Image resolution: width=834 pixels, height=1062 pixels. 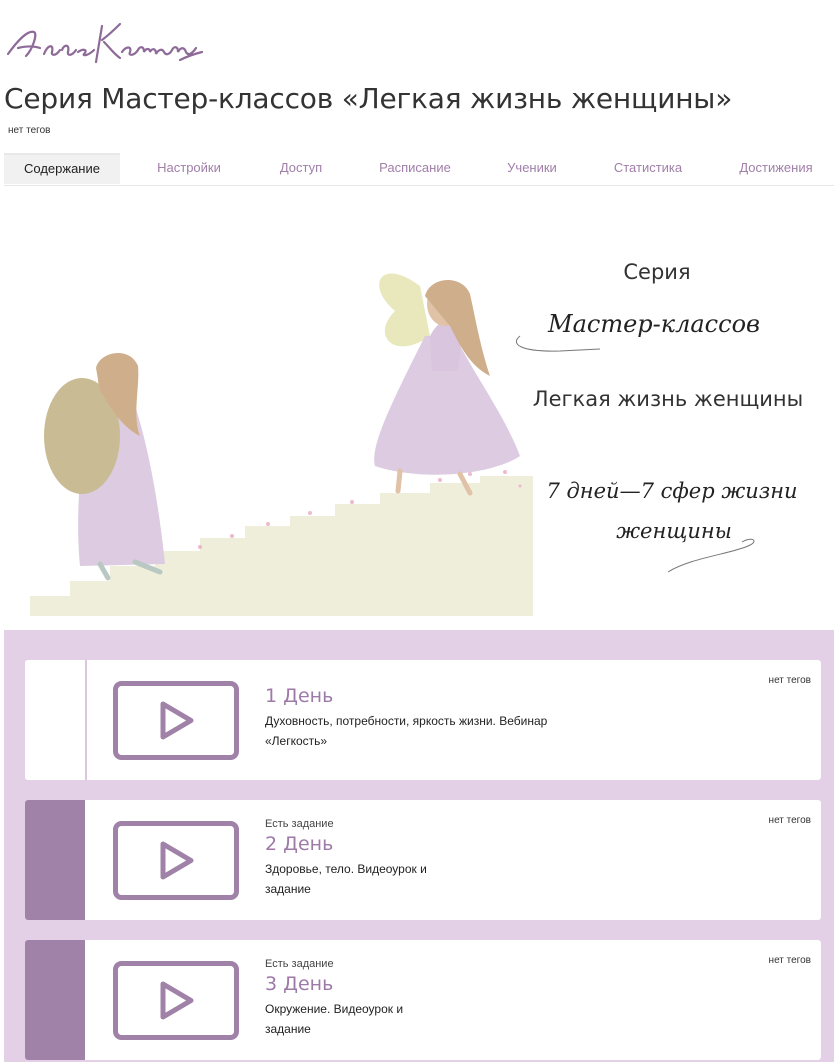 I want to click on tab-schedule: Расписание, so click(x=415, y=168).